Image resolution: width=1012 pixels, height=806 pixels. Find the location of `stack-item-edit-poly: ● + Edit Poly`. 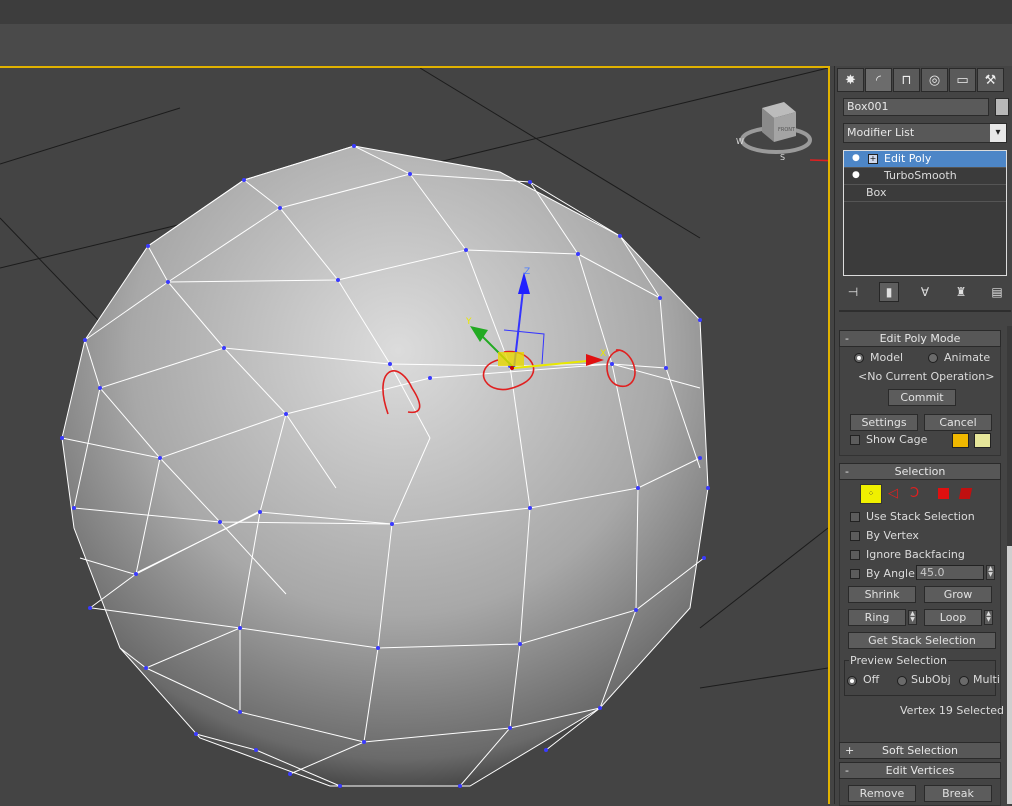

stack-item-edit-poly: ● + Edit Poly is located at coordinates (925, 159).